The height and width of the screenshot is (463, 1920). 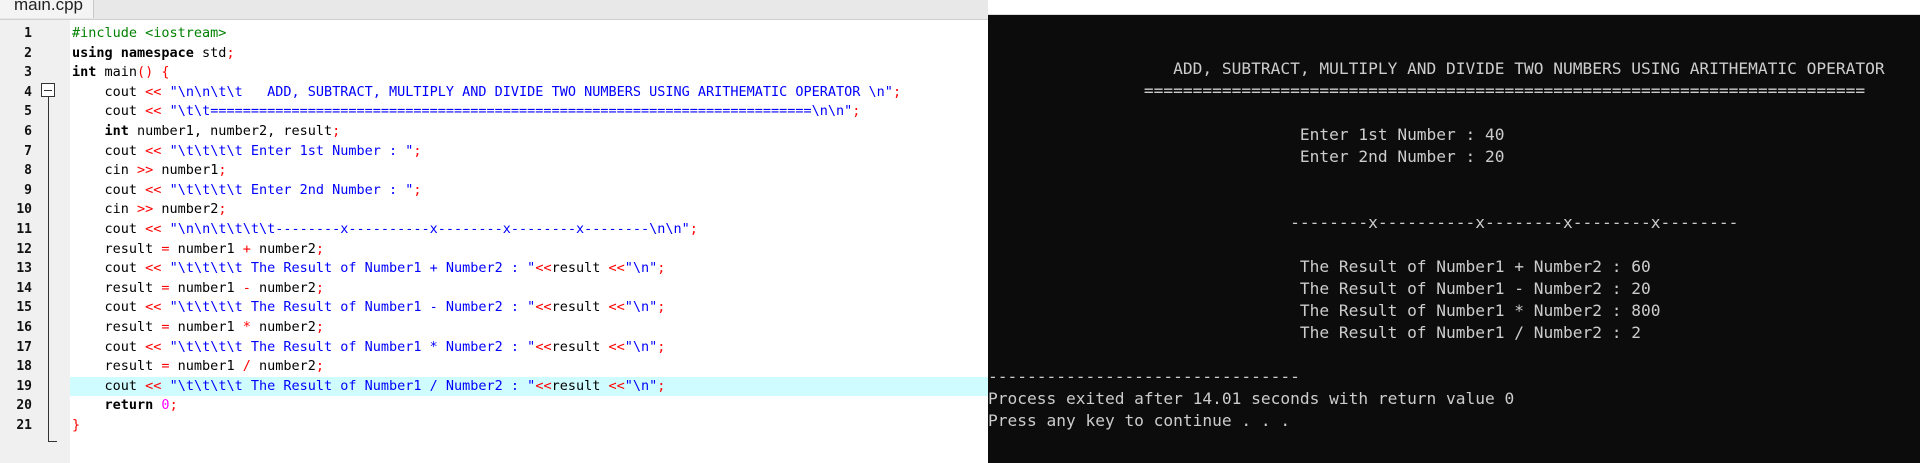 I want to click on code-line: result = number1 * number2;, so click(x=529, y=328).